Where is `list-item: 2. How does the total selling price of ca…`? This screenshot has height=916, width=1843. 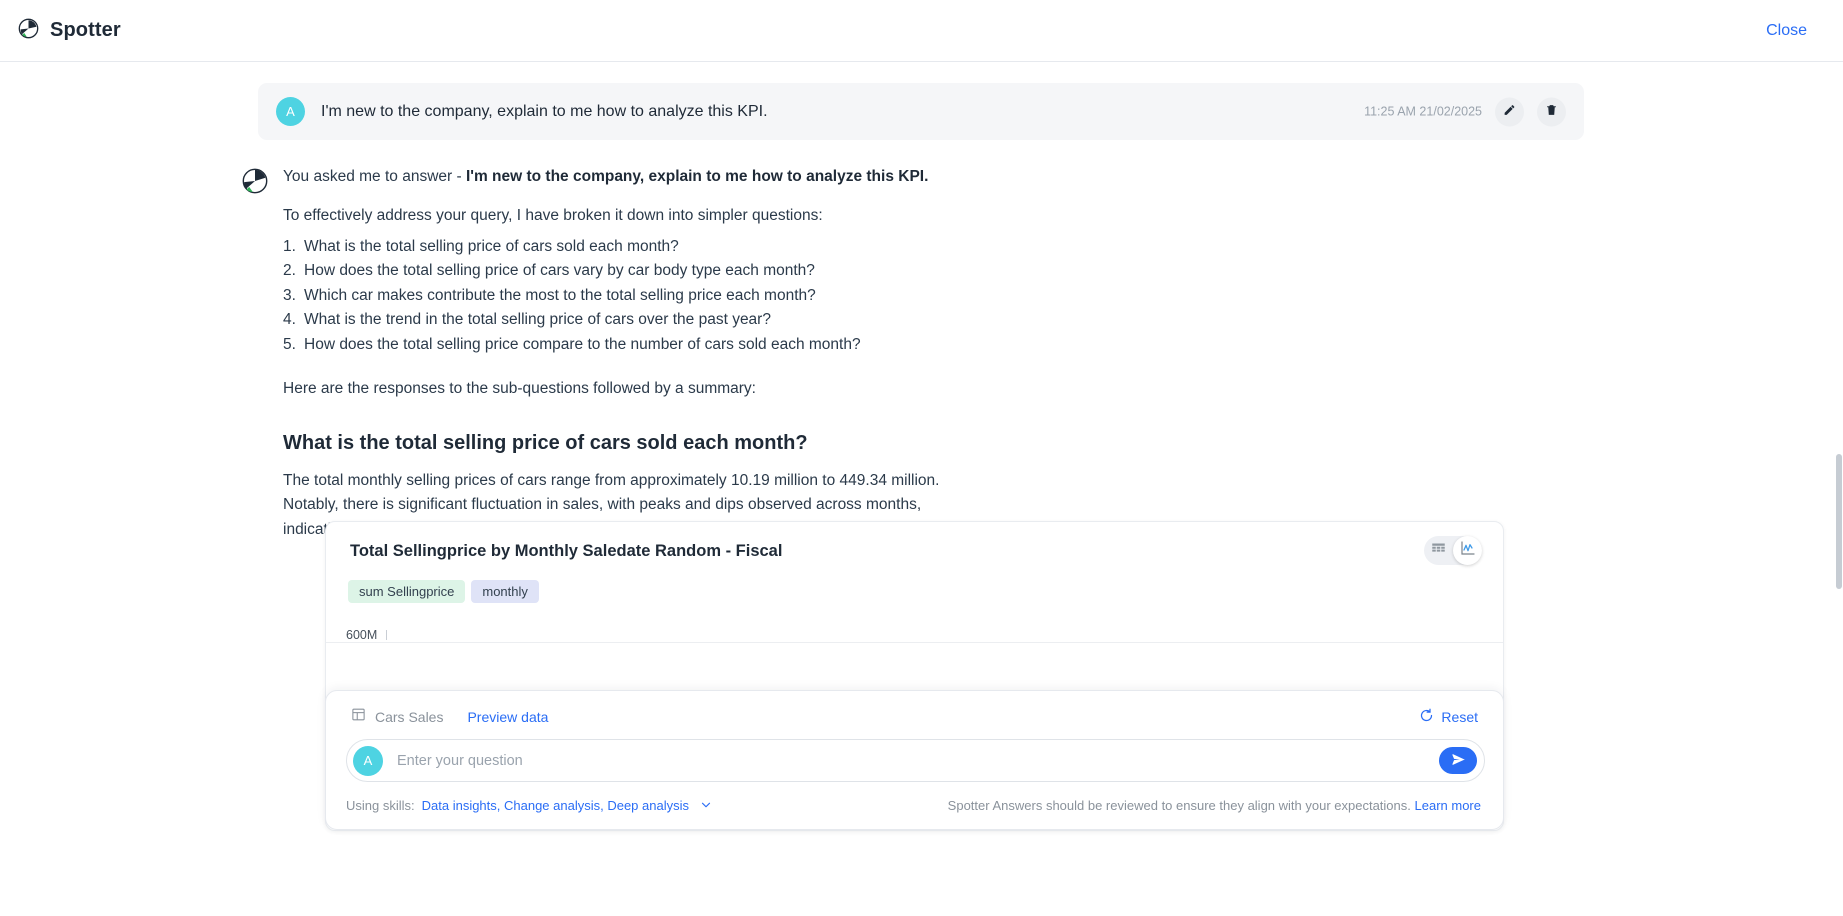 list-item: 2. How does the total selling price of ca… is located at coordinates (549, 270).